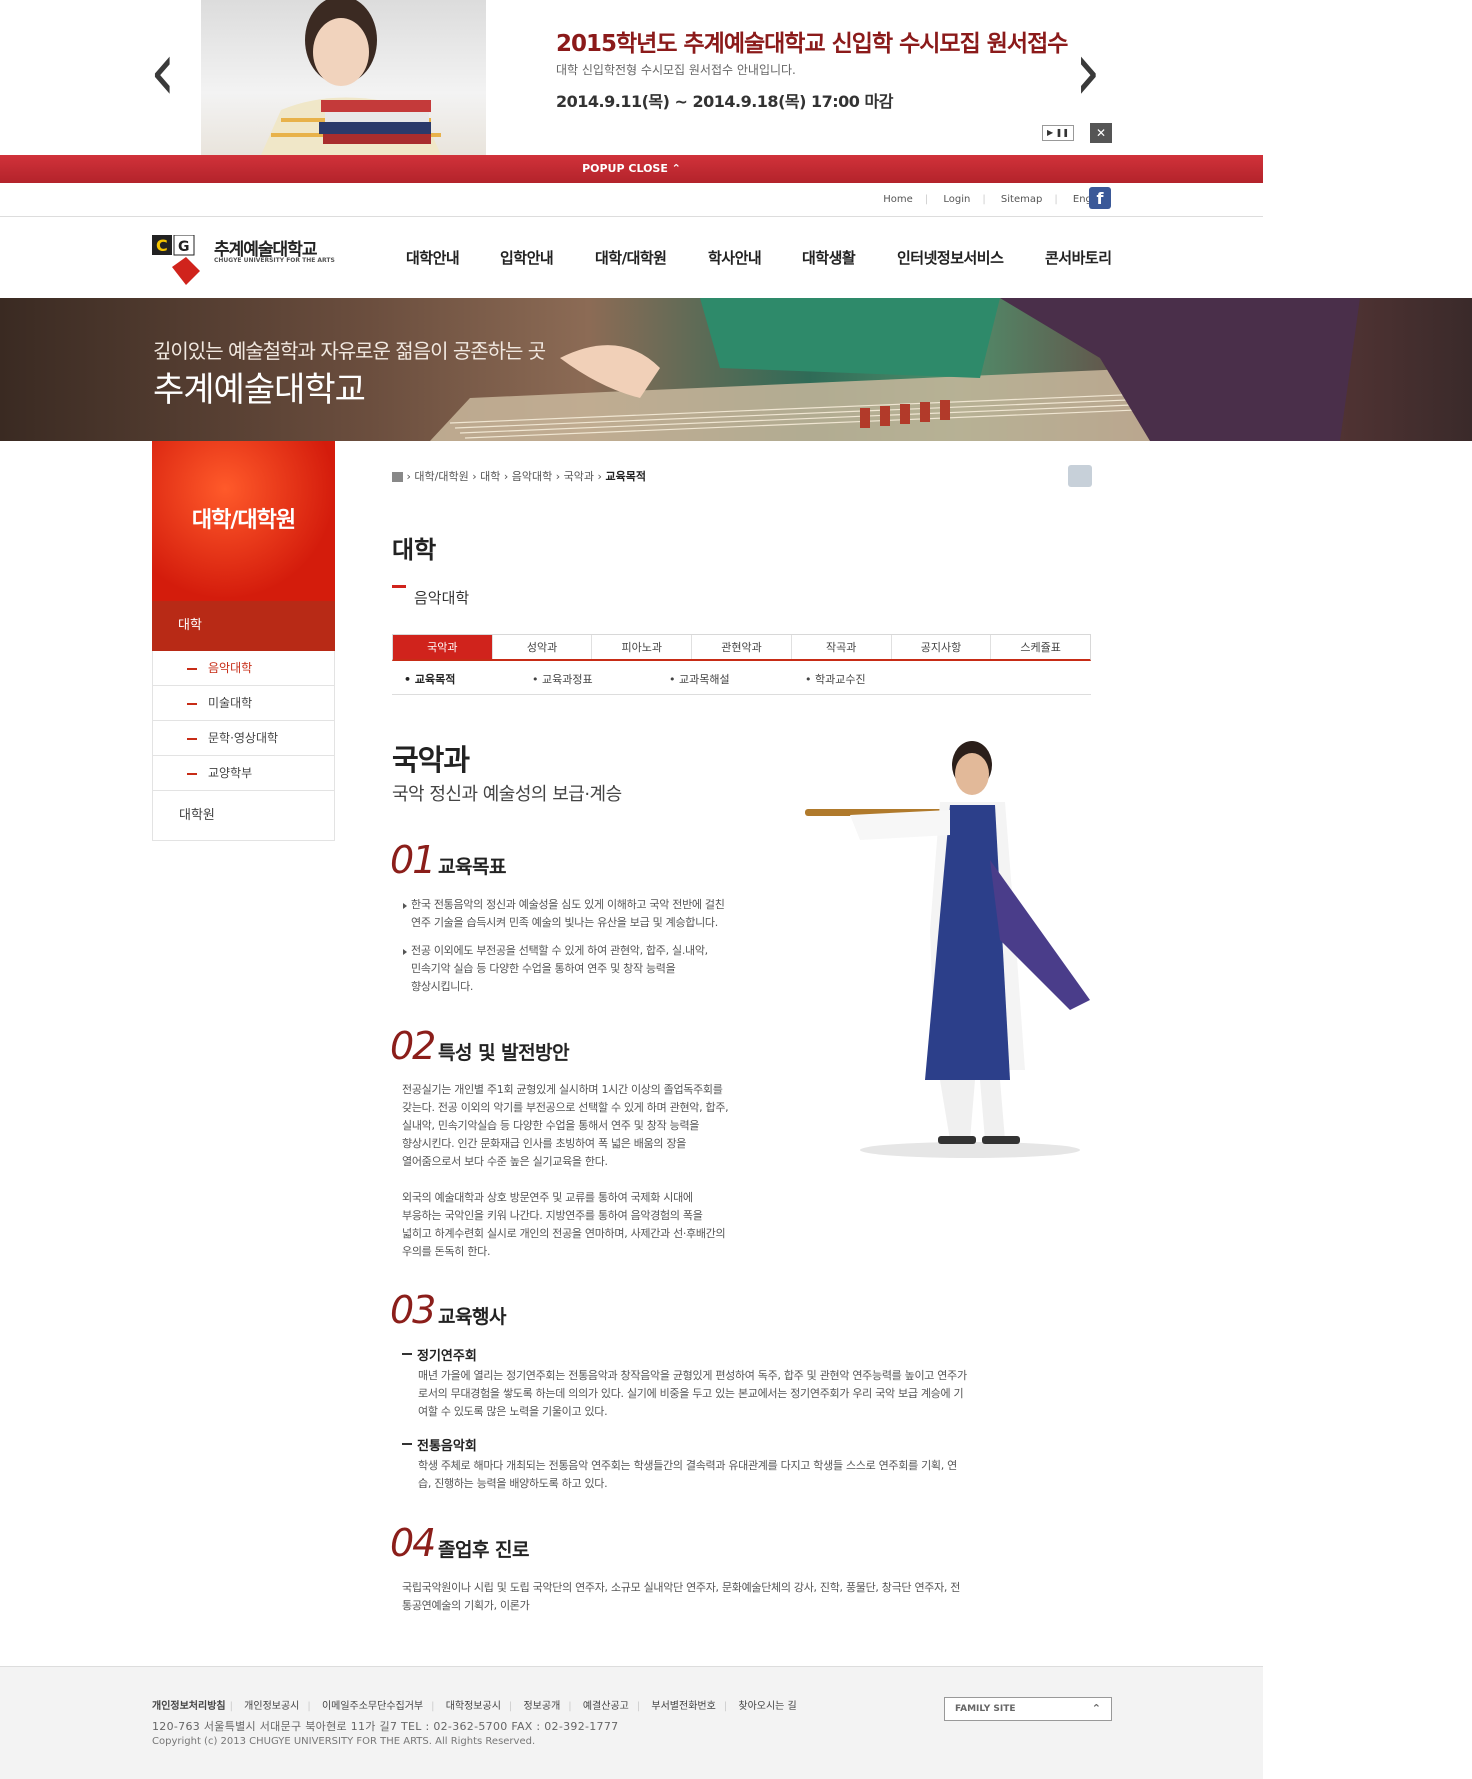  What do you see at coordinates (842, 647) in the screenshot?
I see `tab-composition: 작곡과` at bounding box center [842, 647].